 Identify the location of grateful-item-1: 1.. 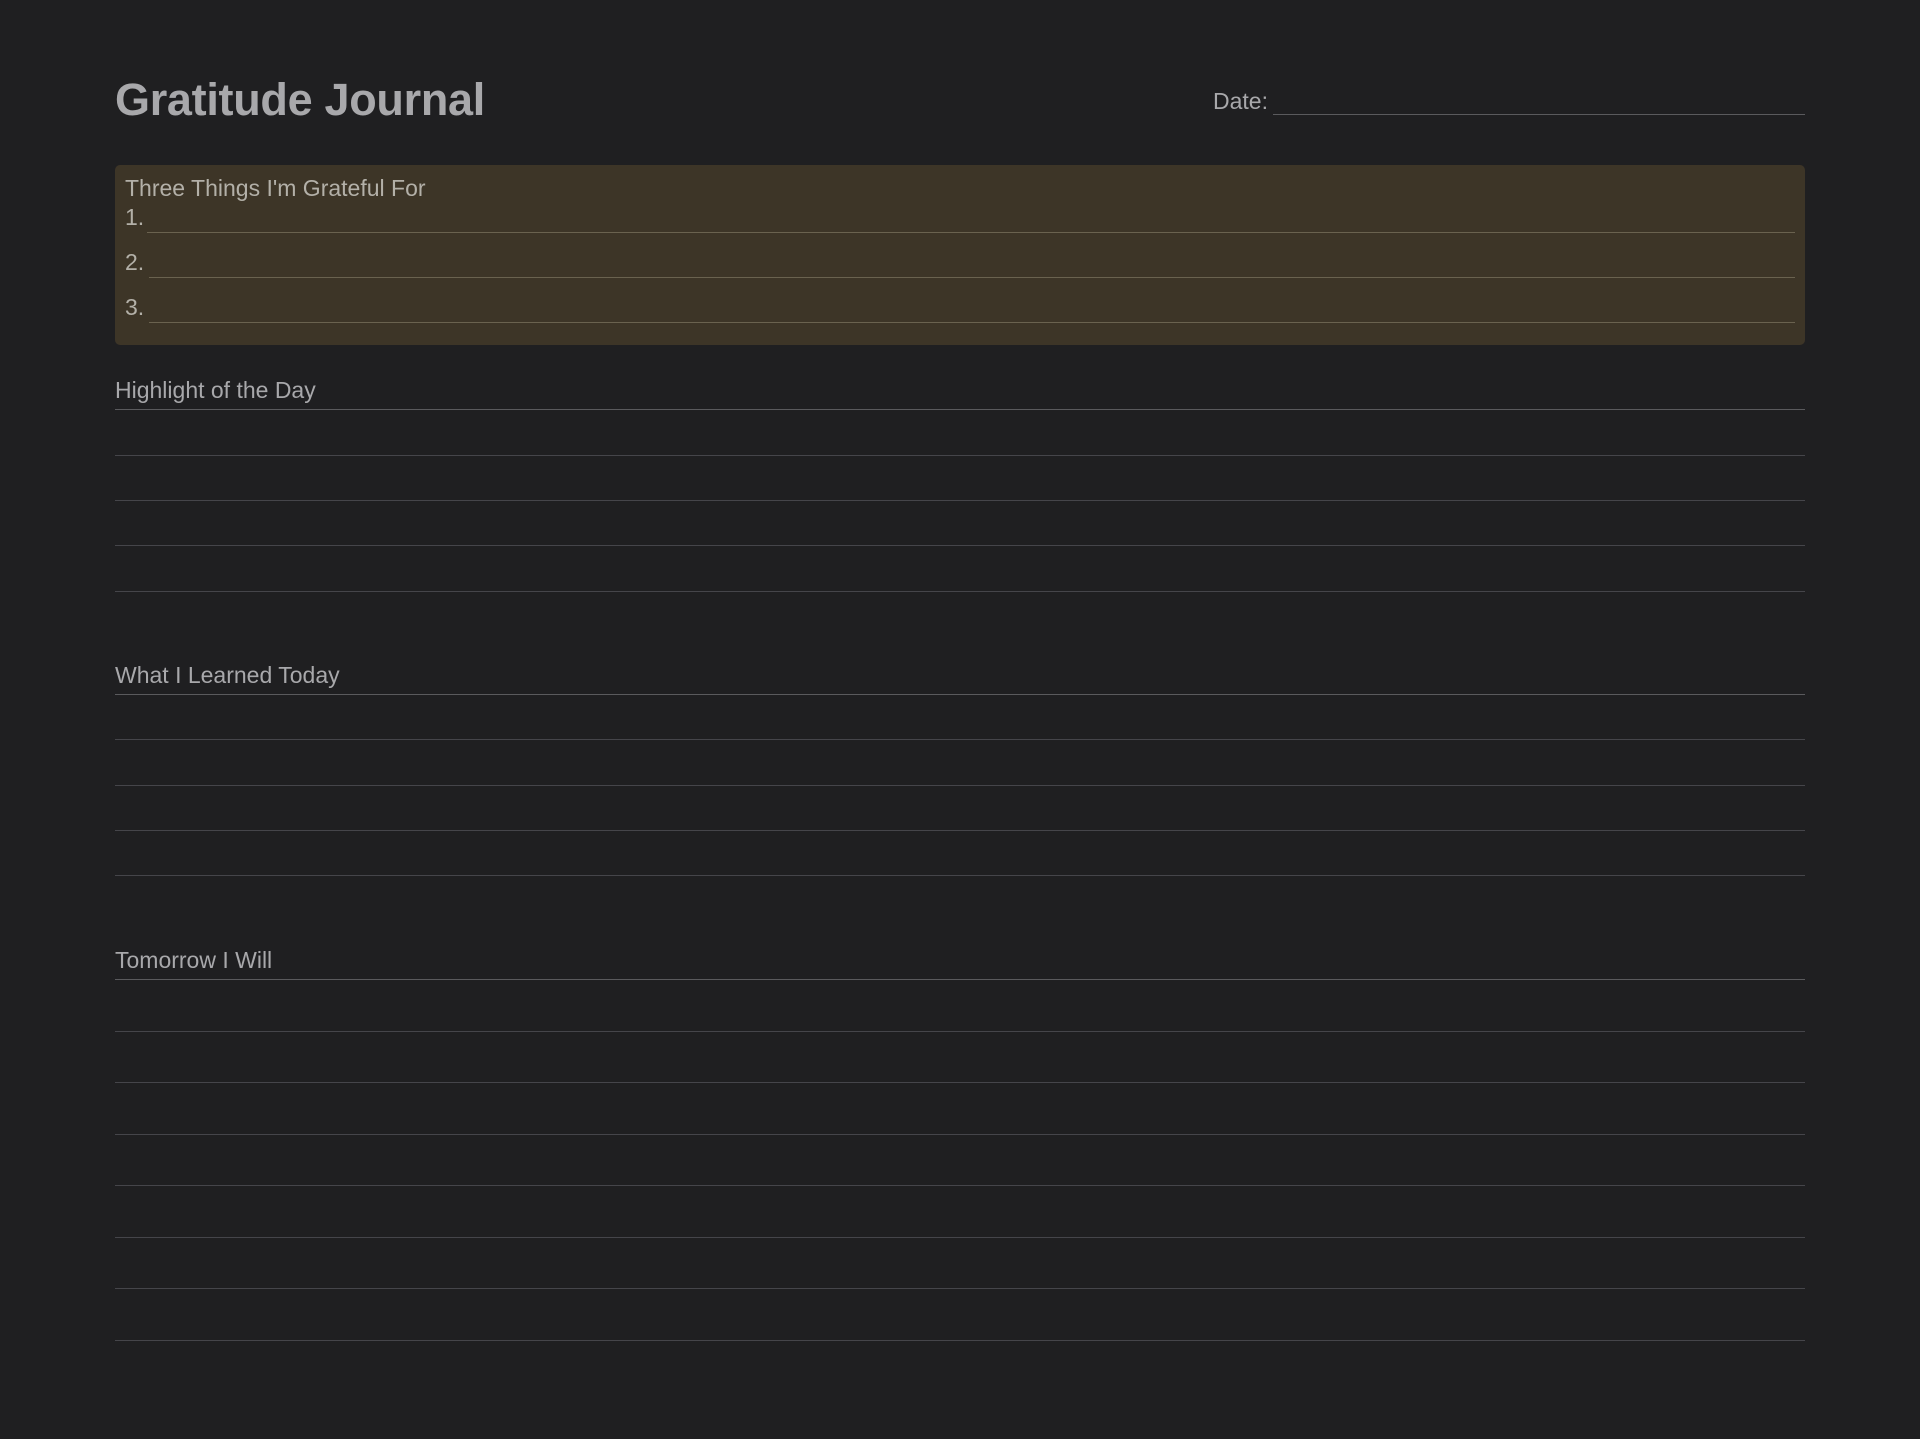
(960, 217).